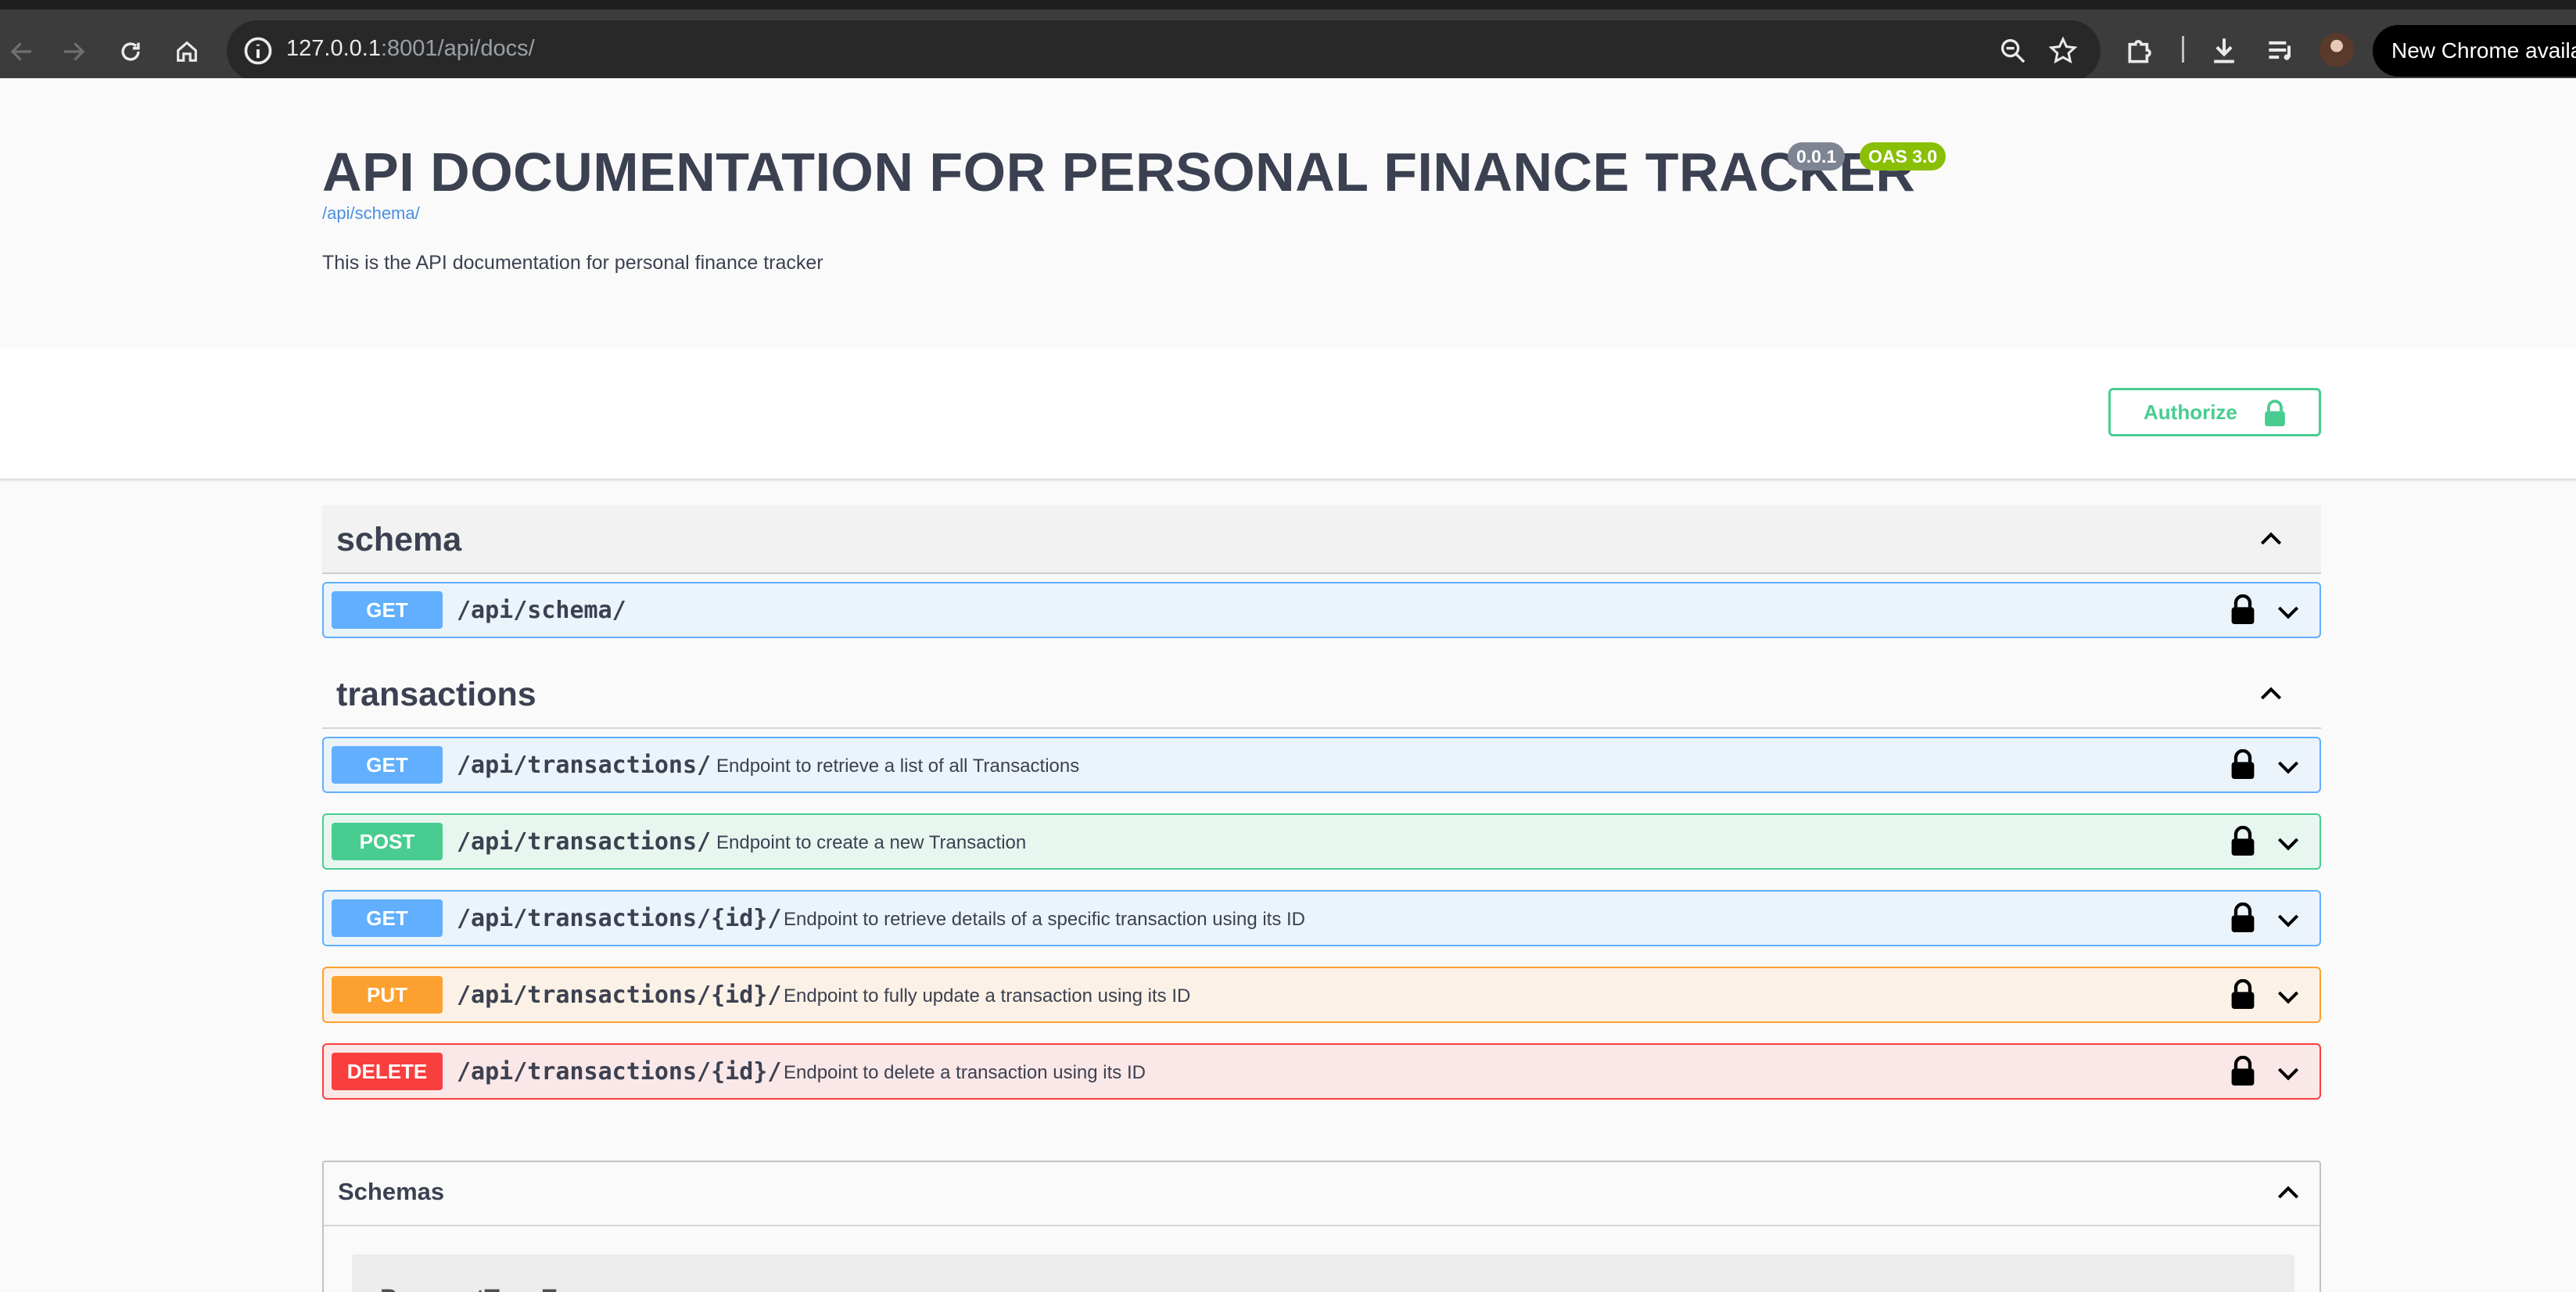  I want to click on home-button, so click(187, 52).